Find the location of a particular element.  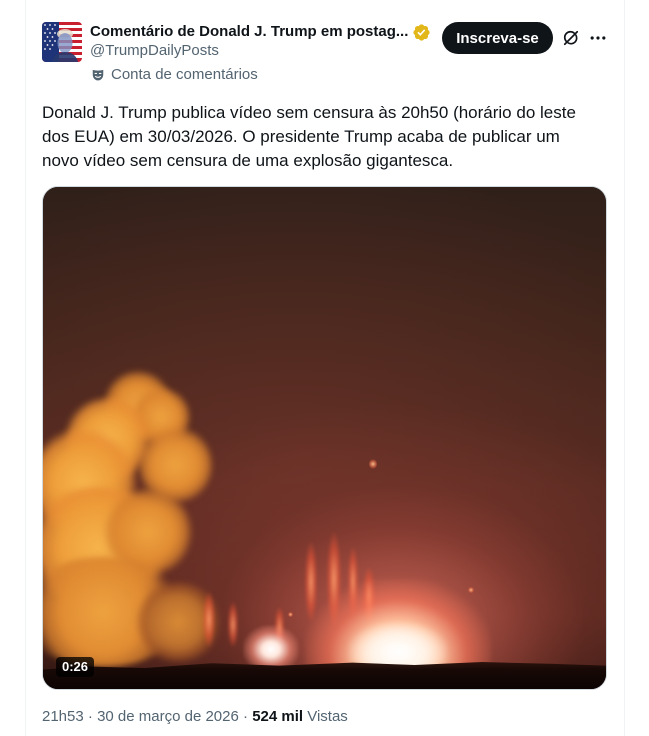

video-duration: 0:26 is located at coordinates (75, 666).